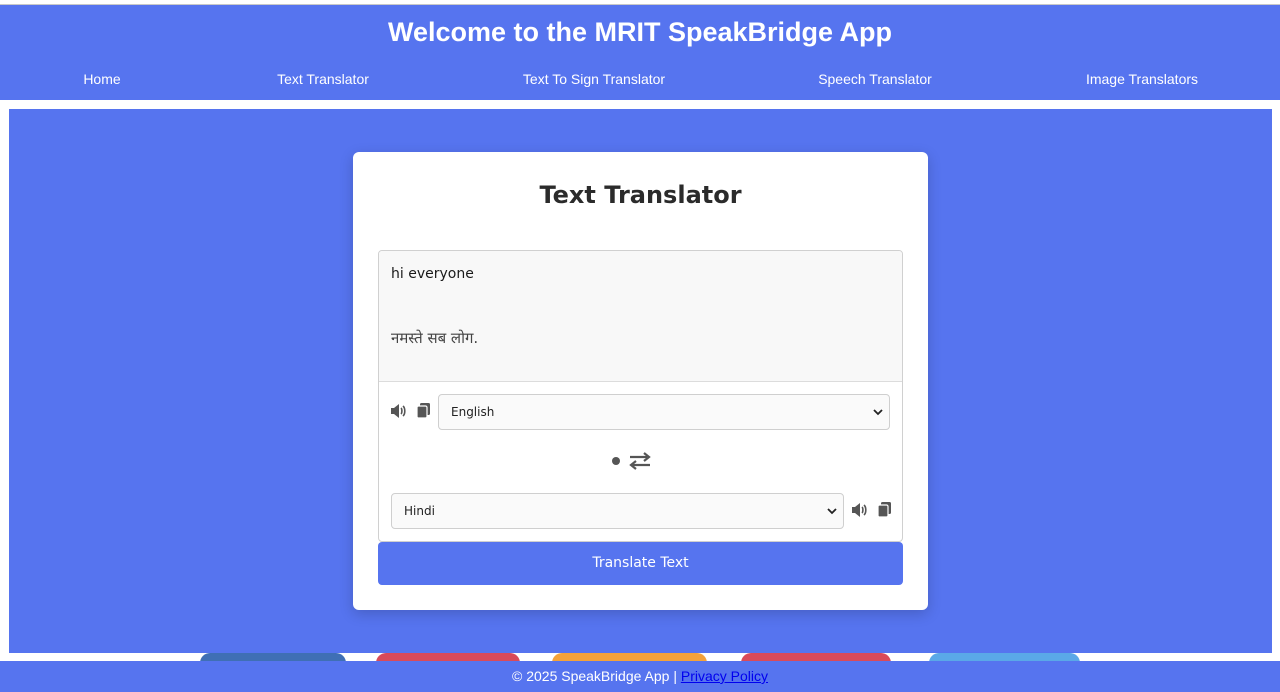  Describe the element at coordinates (617, 511) in the screenshot. I see `target-language-select: Hindi` at that location.